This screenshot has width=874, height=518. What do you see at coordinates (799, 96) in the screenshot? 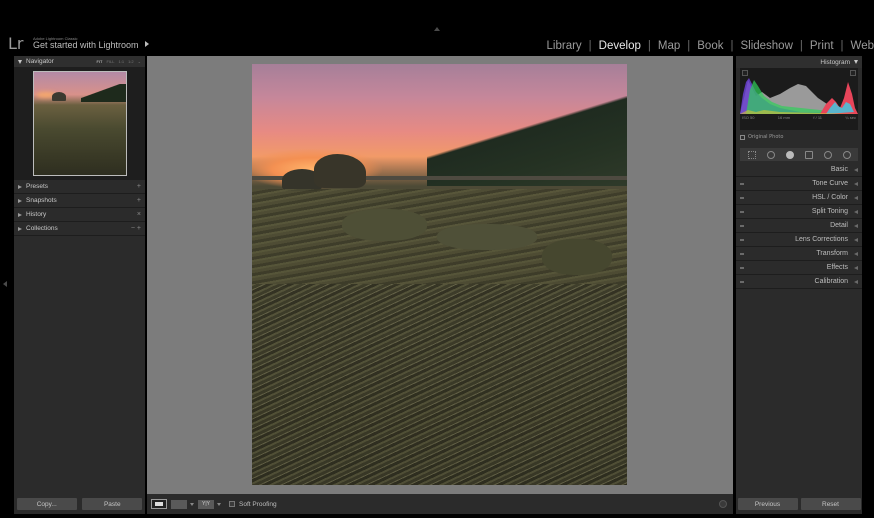
I see `histogram-graph` at bounding box center [799, 96].